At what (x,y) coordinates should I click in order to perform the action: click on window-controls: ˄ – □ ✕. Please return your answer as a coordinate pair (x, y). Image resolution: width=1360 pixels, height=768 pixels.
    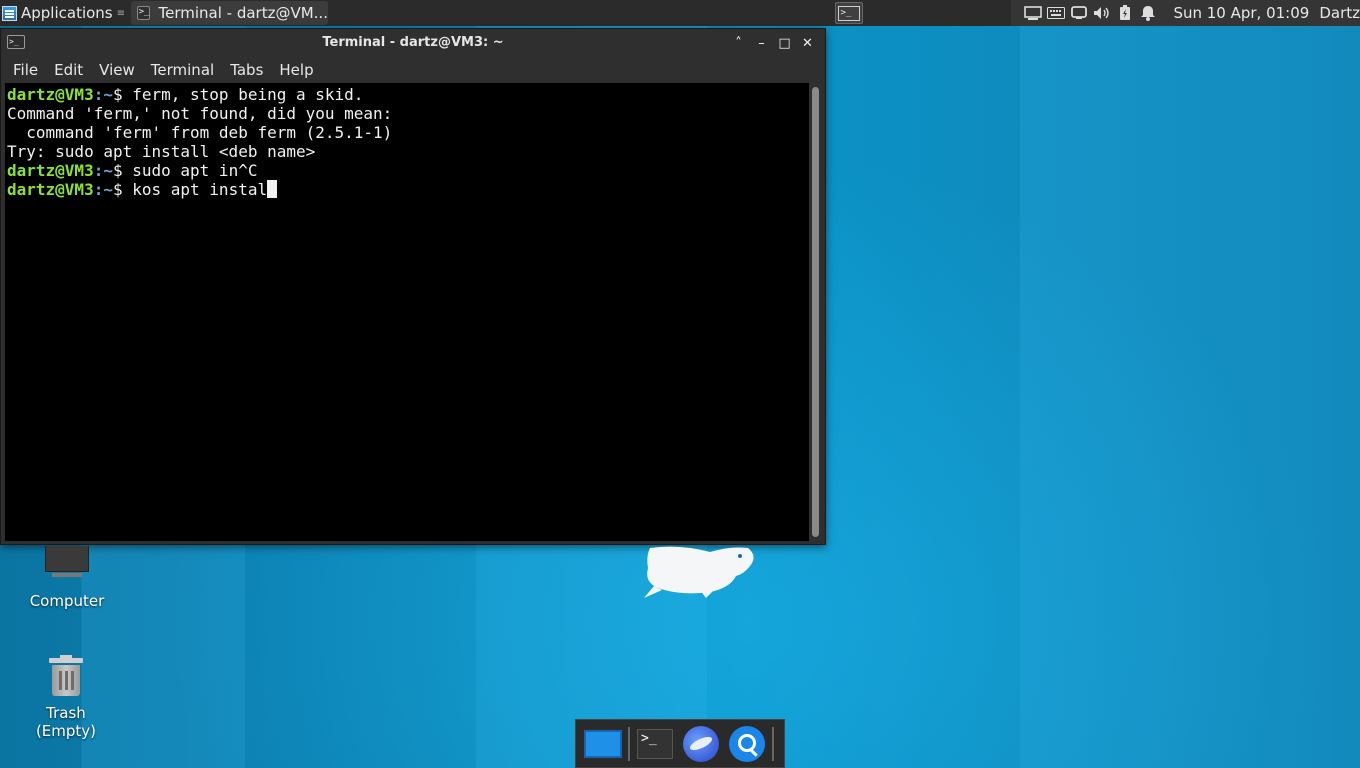
    Looking at the image, I should click on (773, 43).